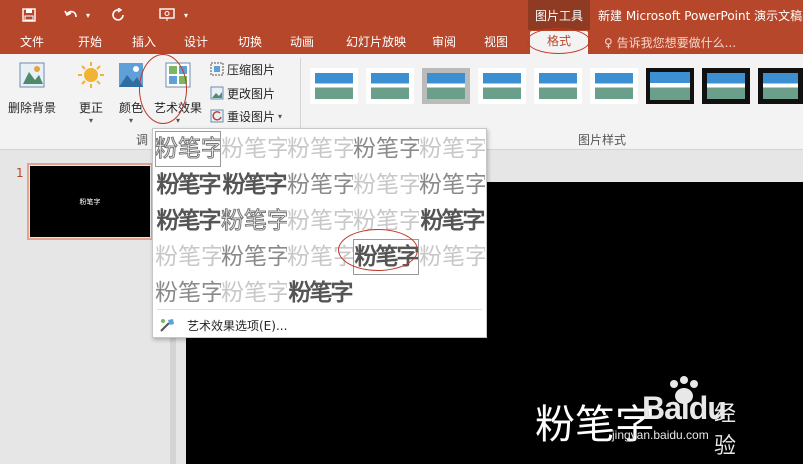  I want to click on remove-background-button: 删除背景, so click(32, 88).